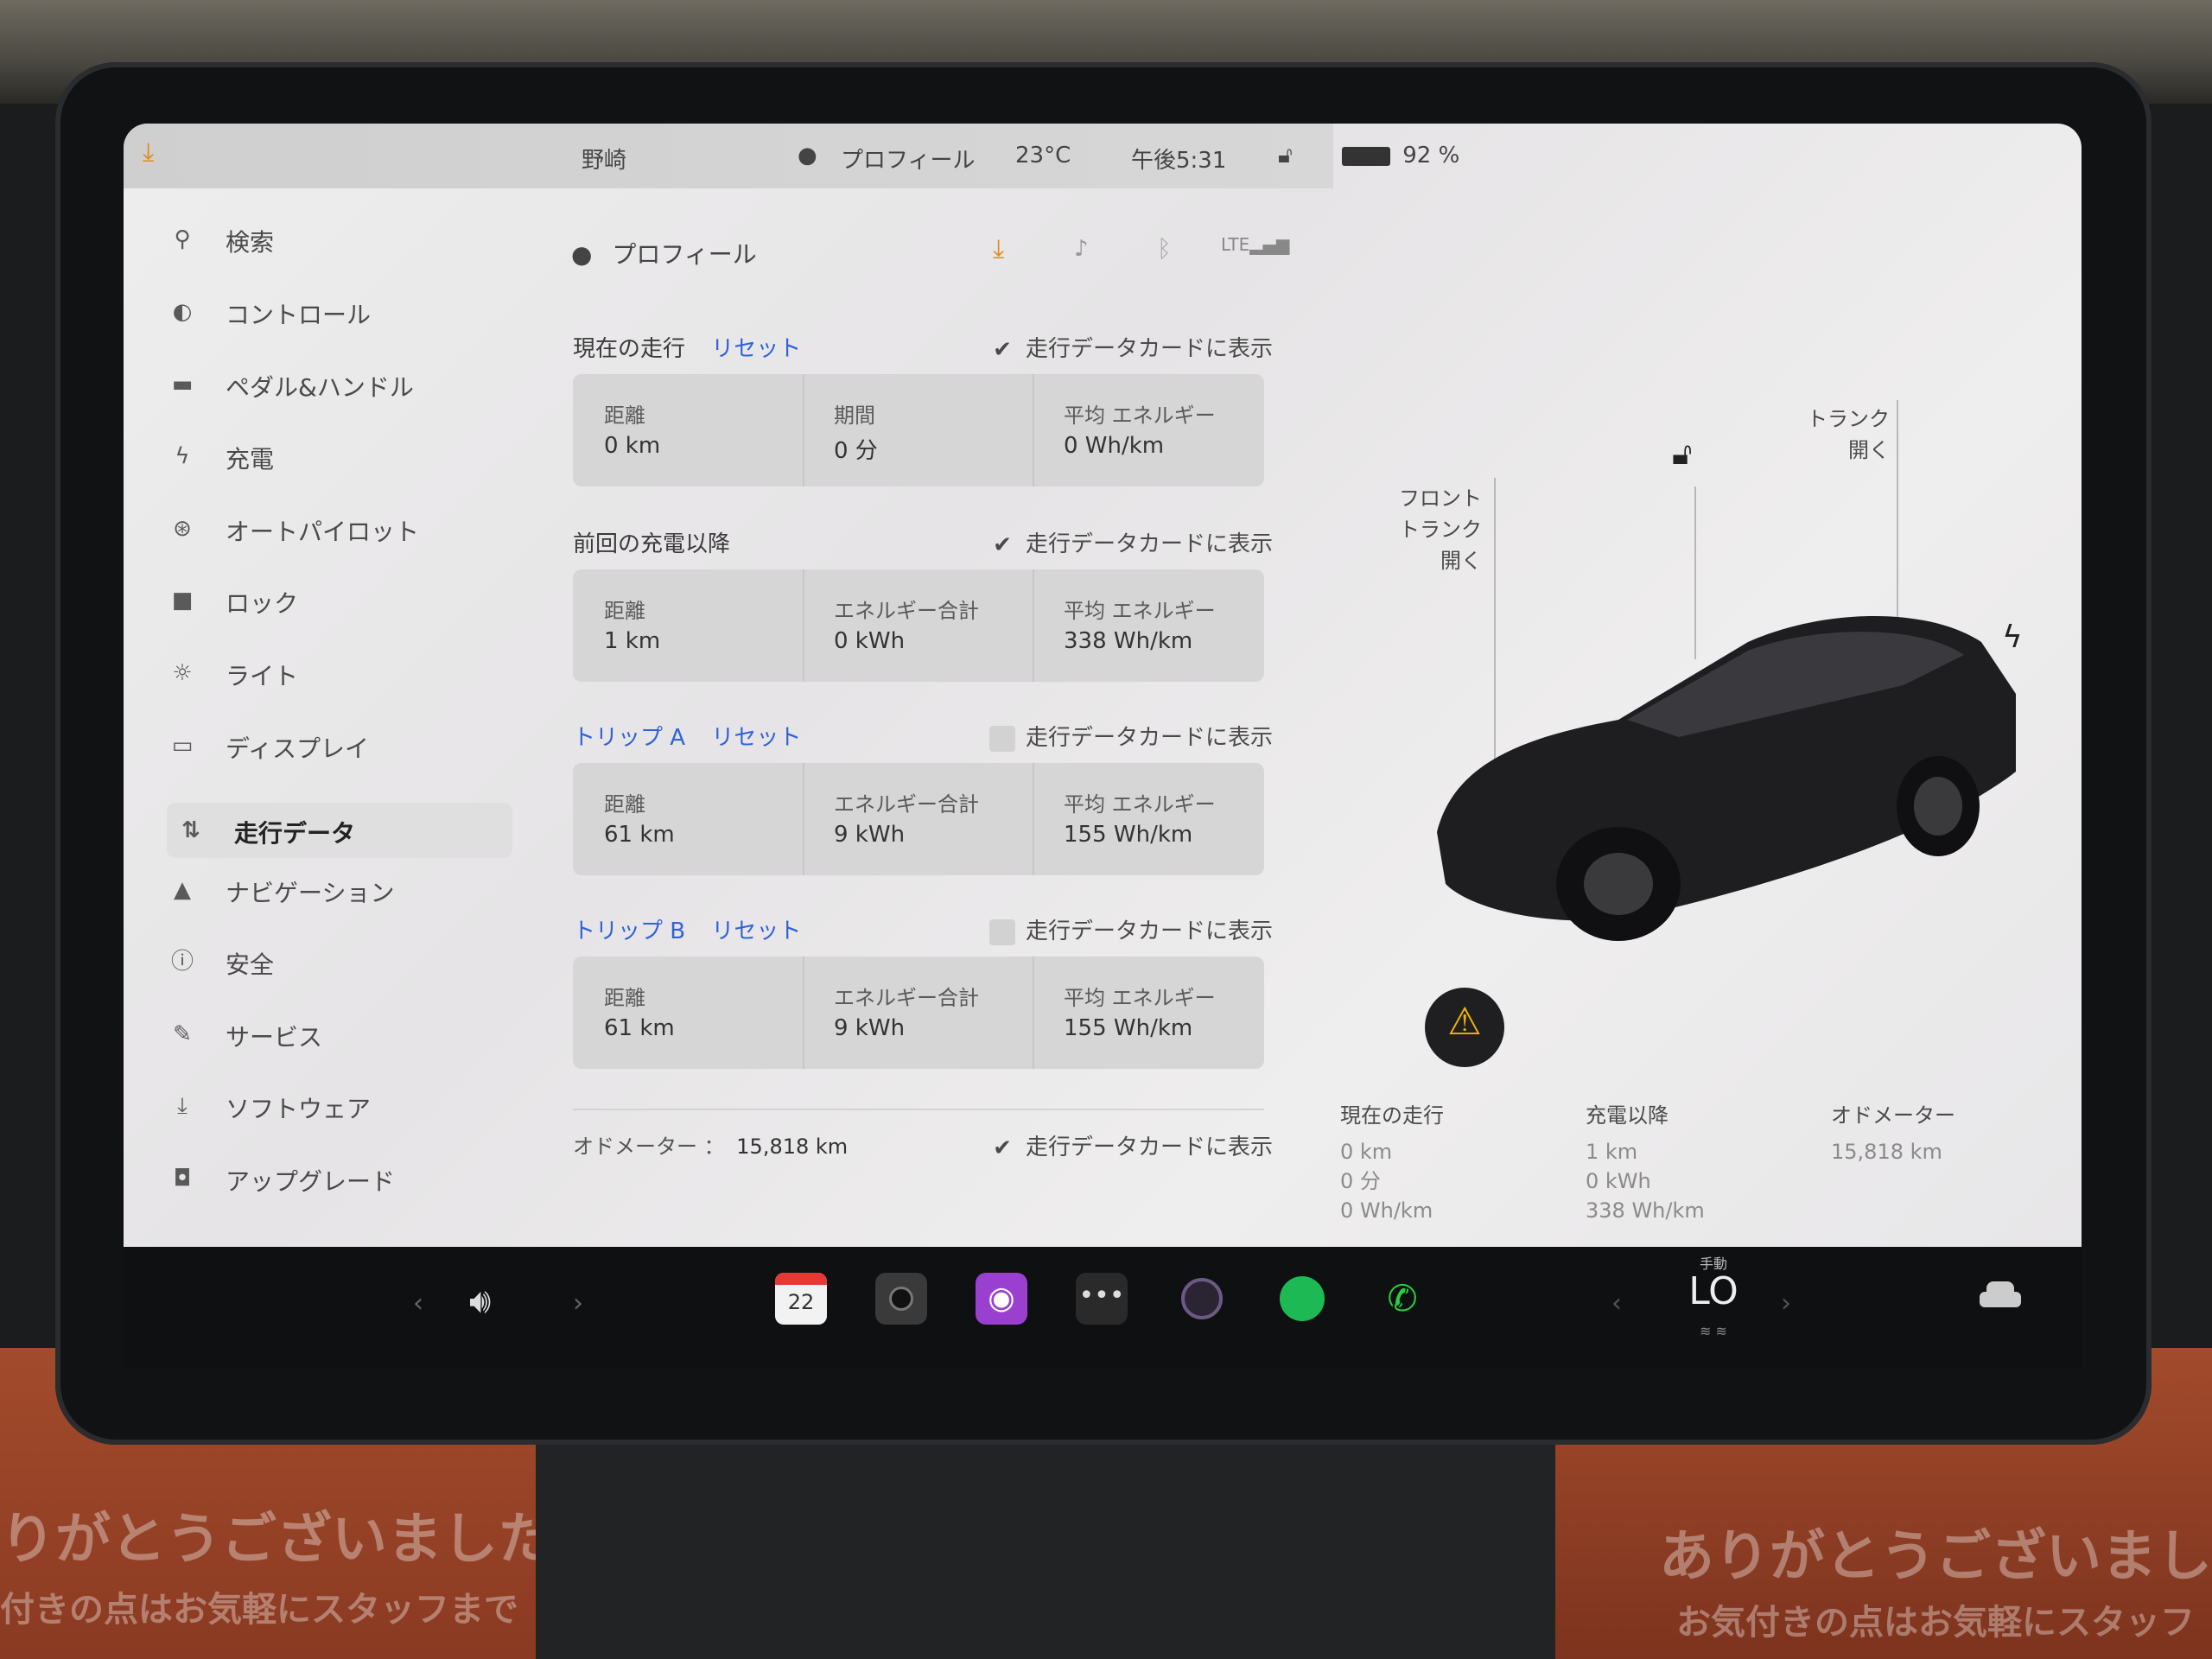 The height and width of the screenshot is (1659, 2212). I want to click on temperature: 23°C, so click(1043, 155).